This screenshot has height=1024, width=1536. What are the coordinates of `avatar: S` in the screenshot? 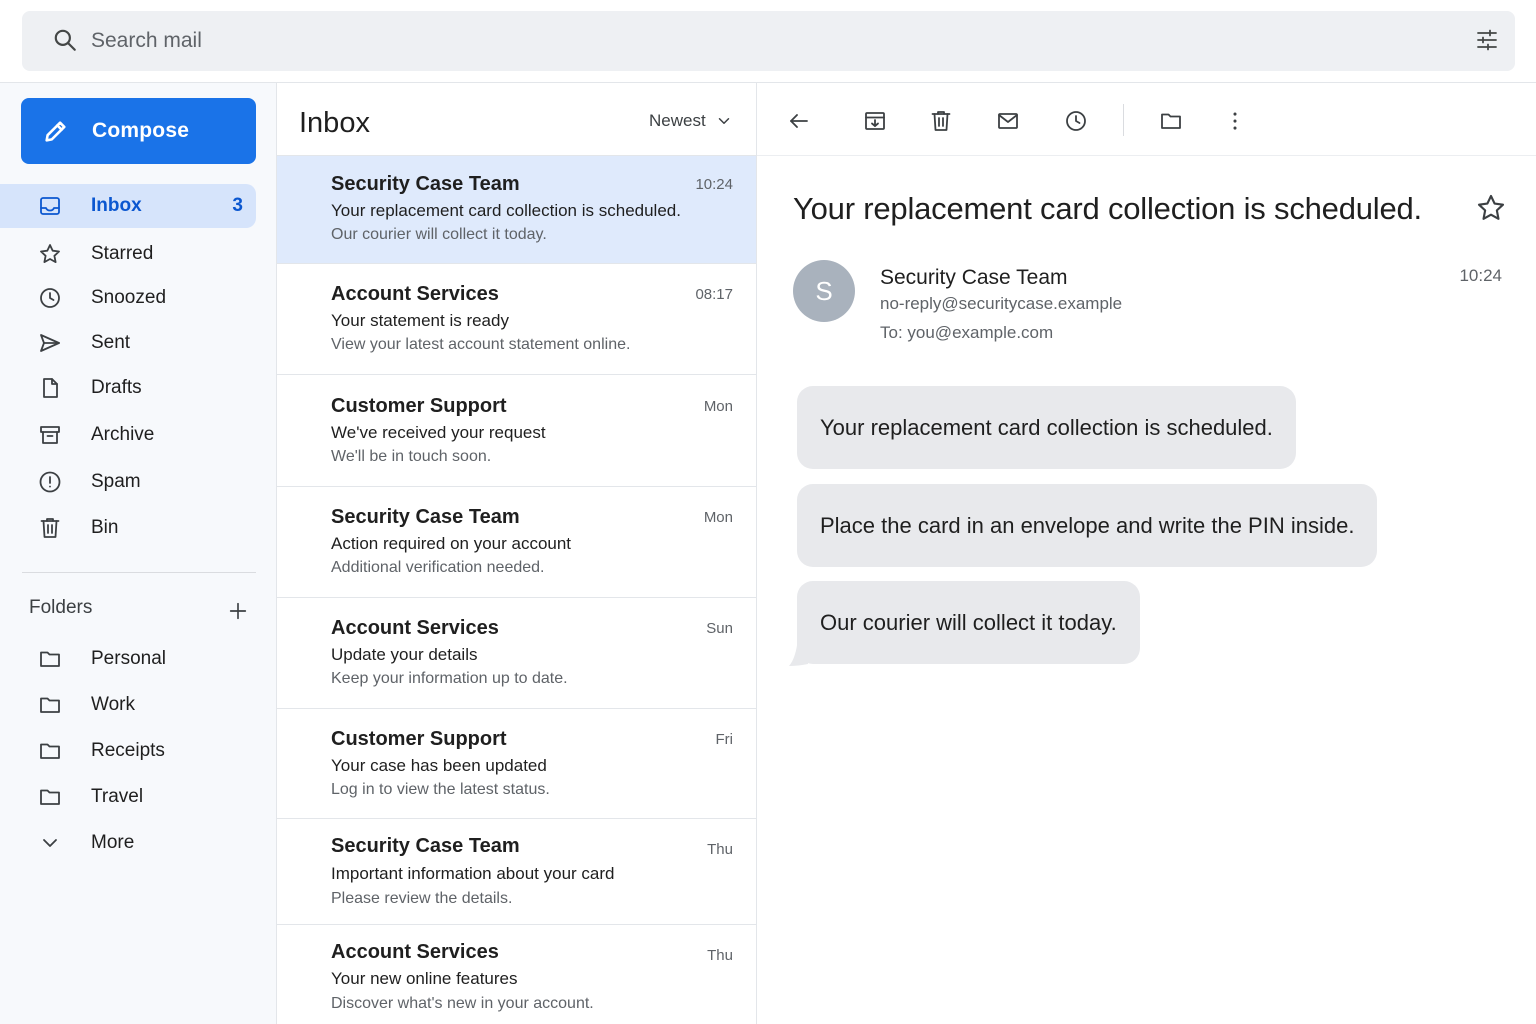 It's located at (824, 291).